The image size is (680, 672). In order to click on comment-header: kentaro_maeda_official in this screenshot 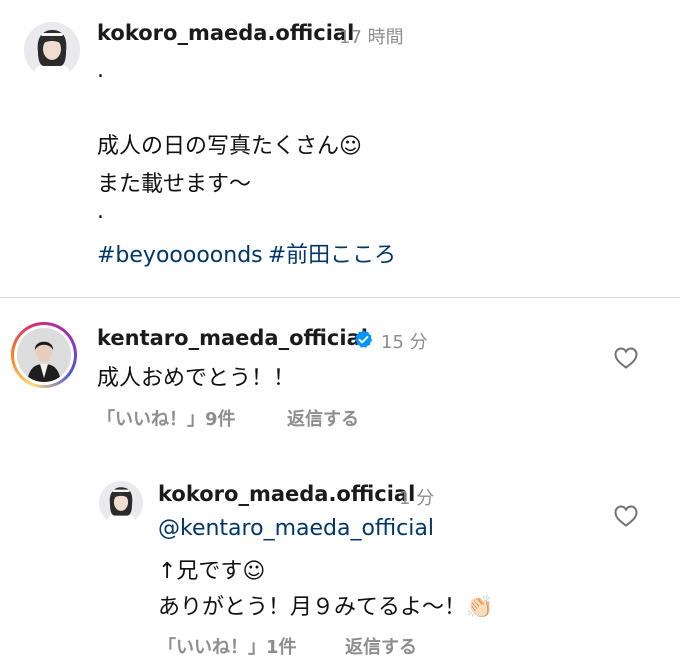, I will do `click(232, 338)`.